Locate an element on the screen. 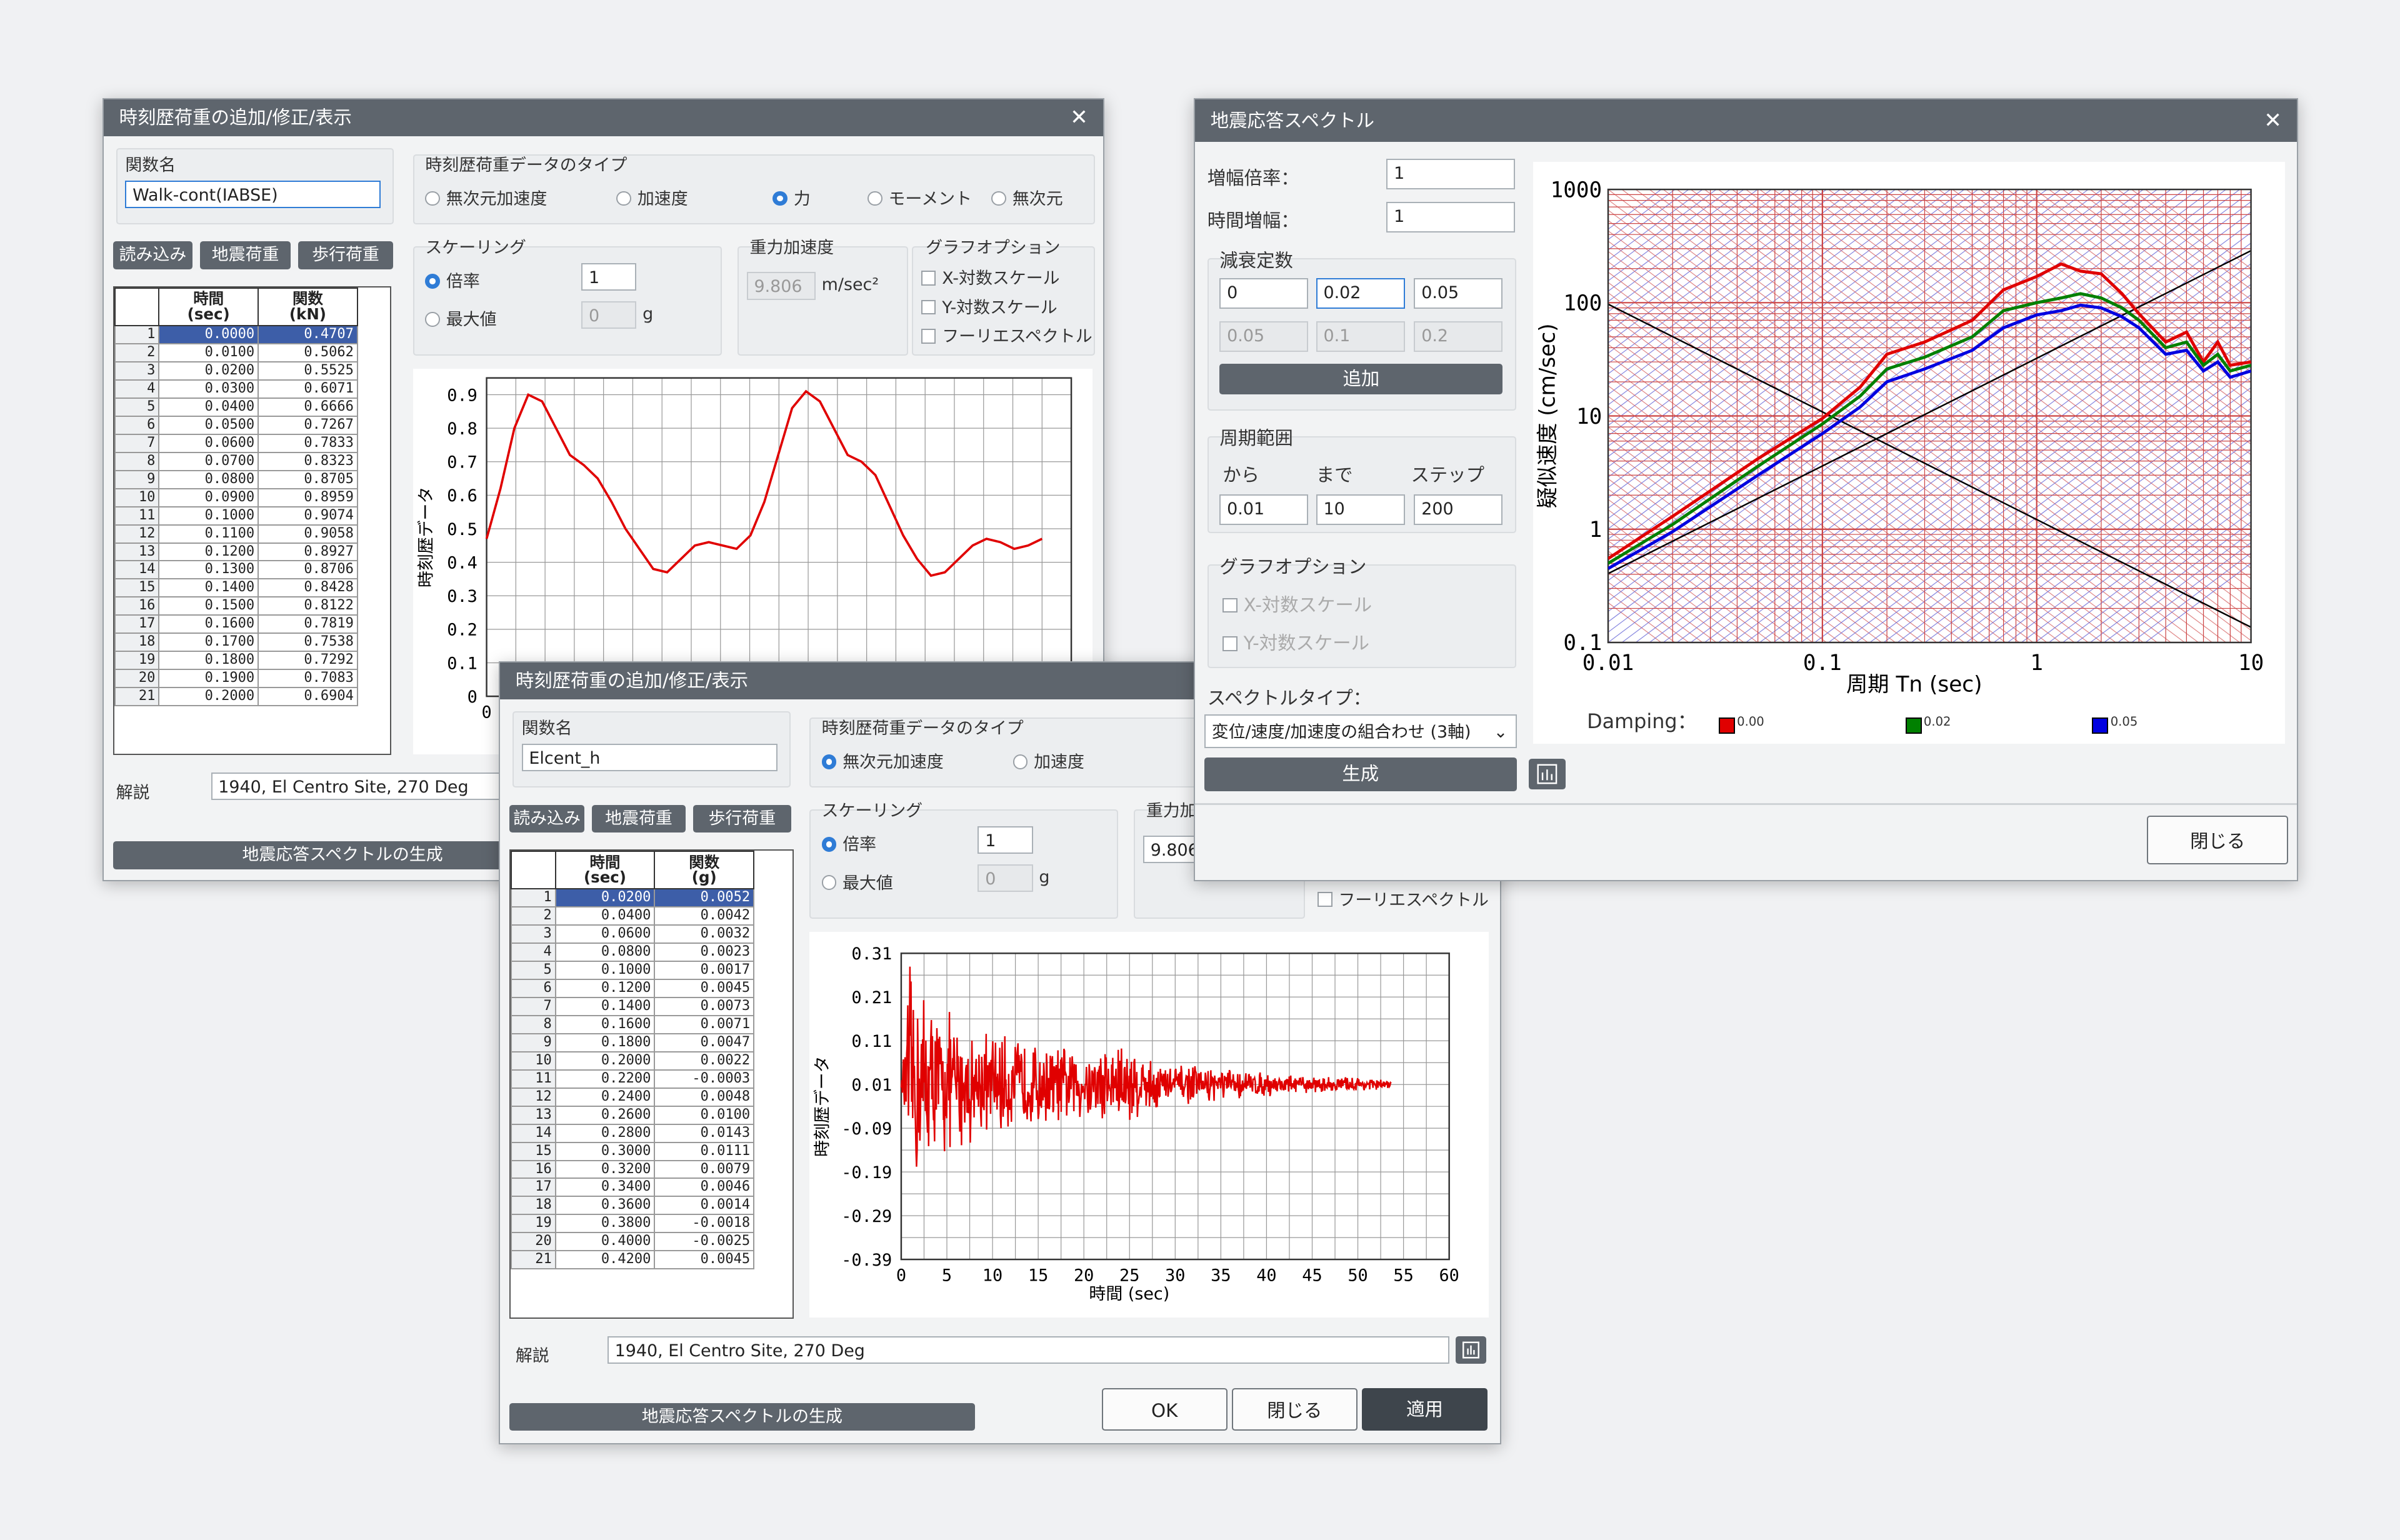  table-row: 8 0.1600 0.0071 is located at coordinates (633, 1024).